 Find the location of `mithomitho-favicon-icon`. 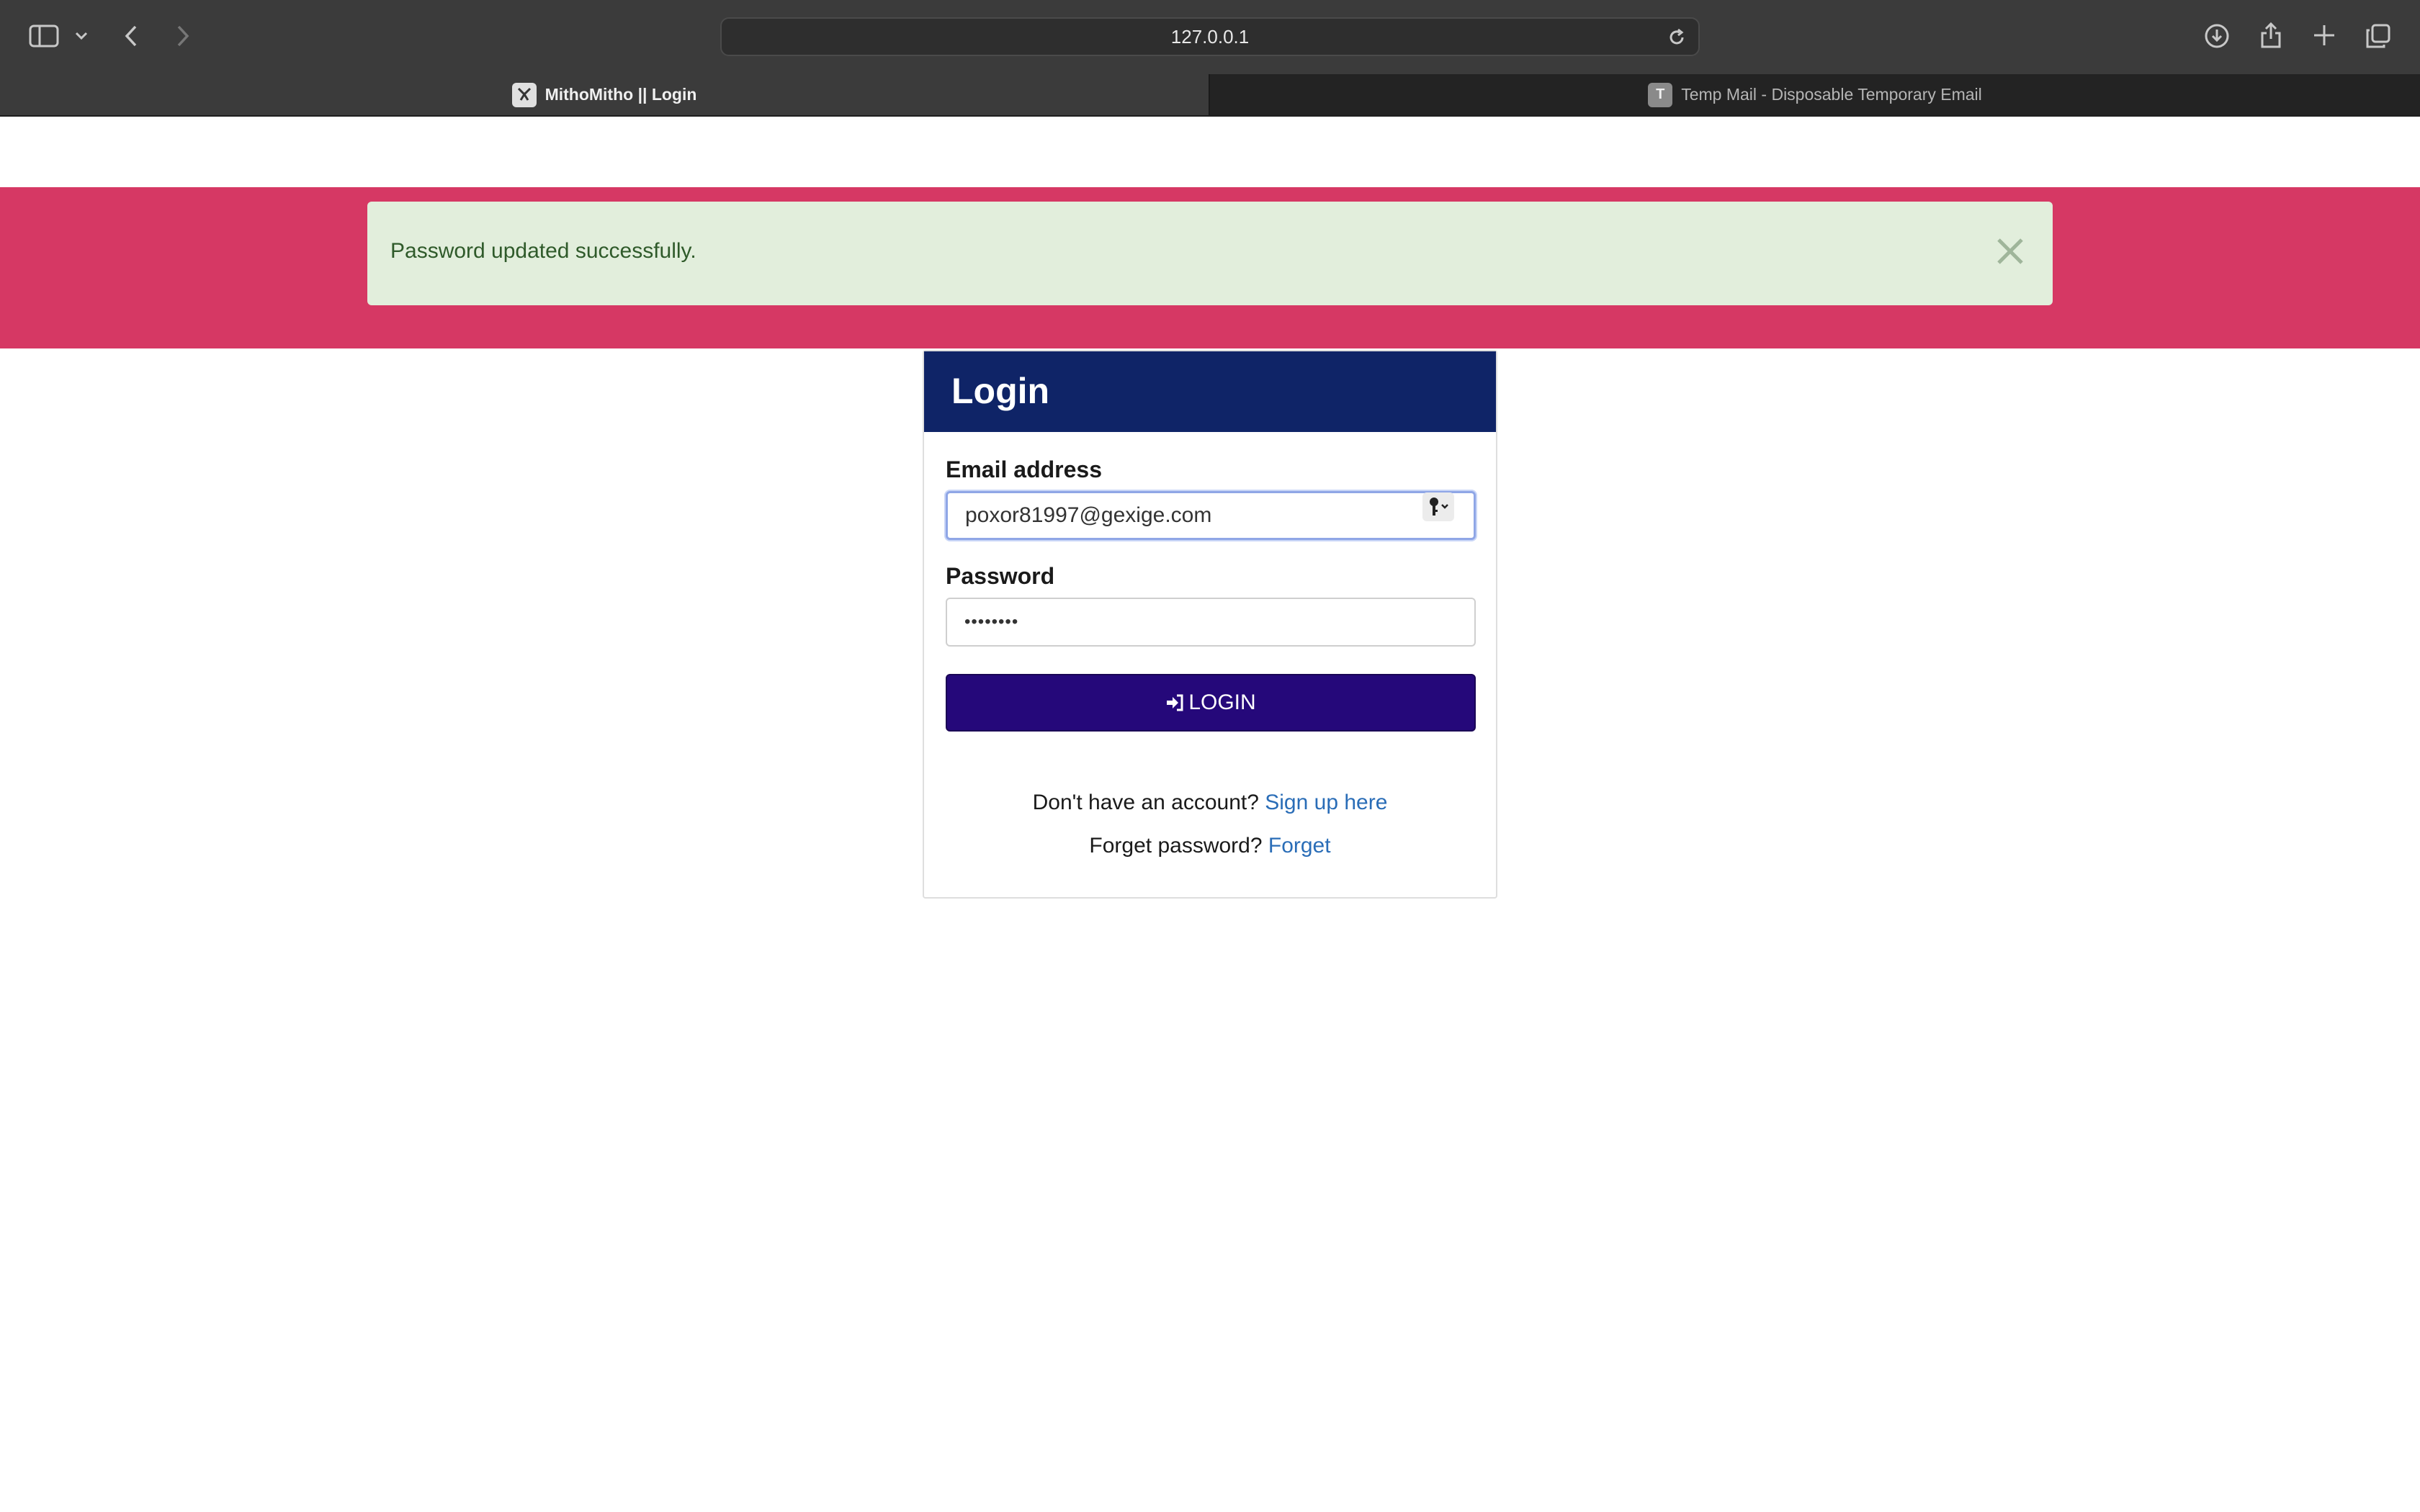

mithomitho-favicon-icon is located at coordinates (524, 94).